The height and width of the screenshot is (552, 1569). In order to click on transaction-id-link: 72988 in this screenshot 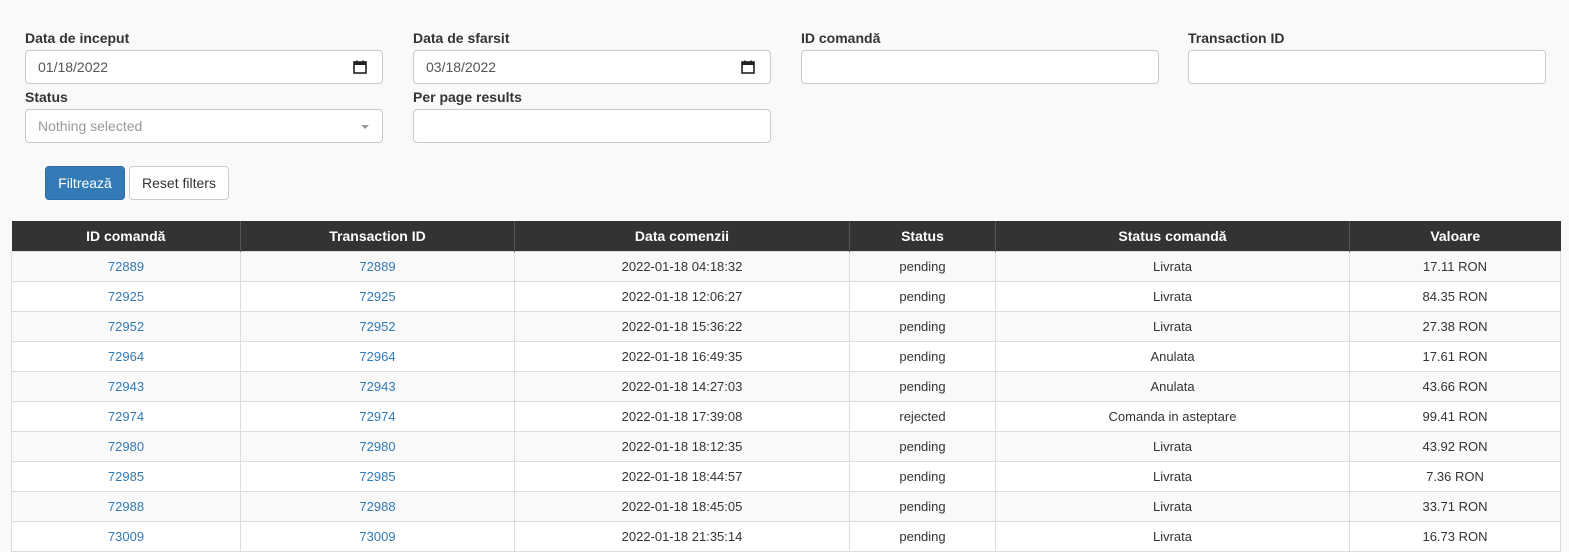, I will do `click(377, 506)`.